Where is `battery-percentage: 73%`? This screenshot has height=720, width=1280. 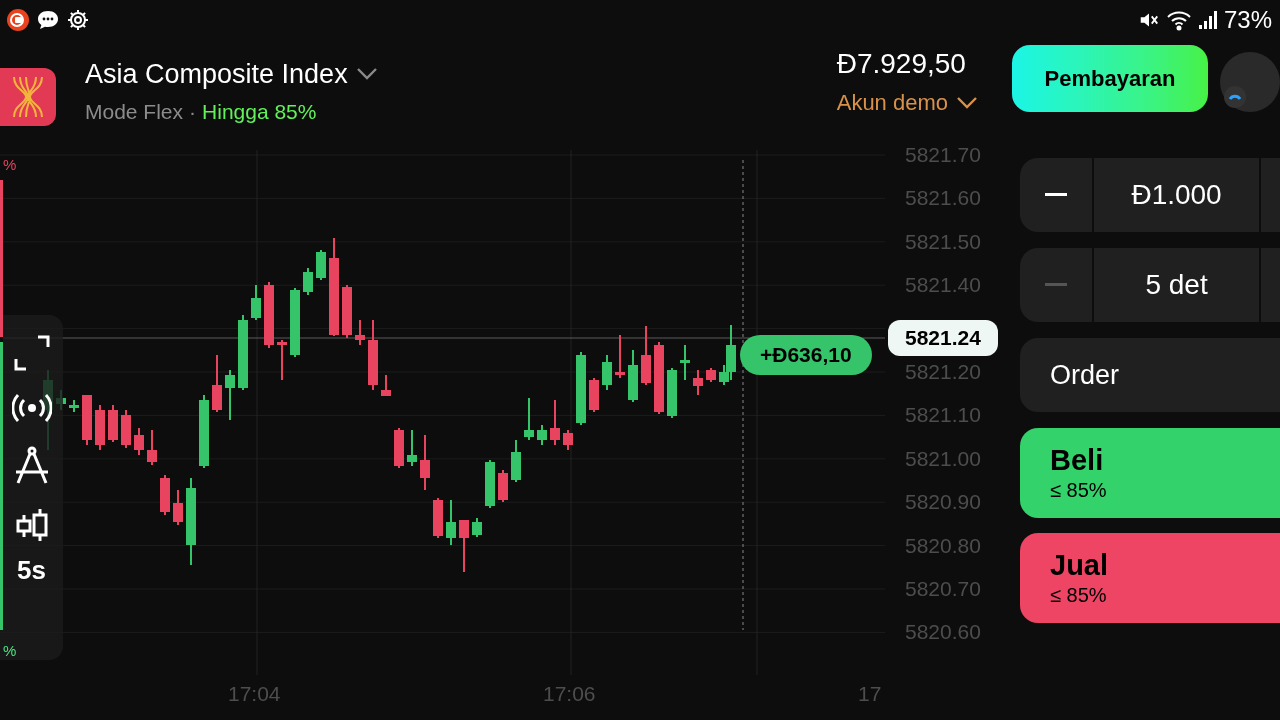 battery-percentage: 73% is located at coordinates (1247, 20).